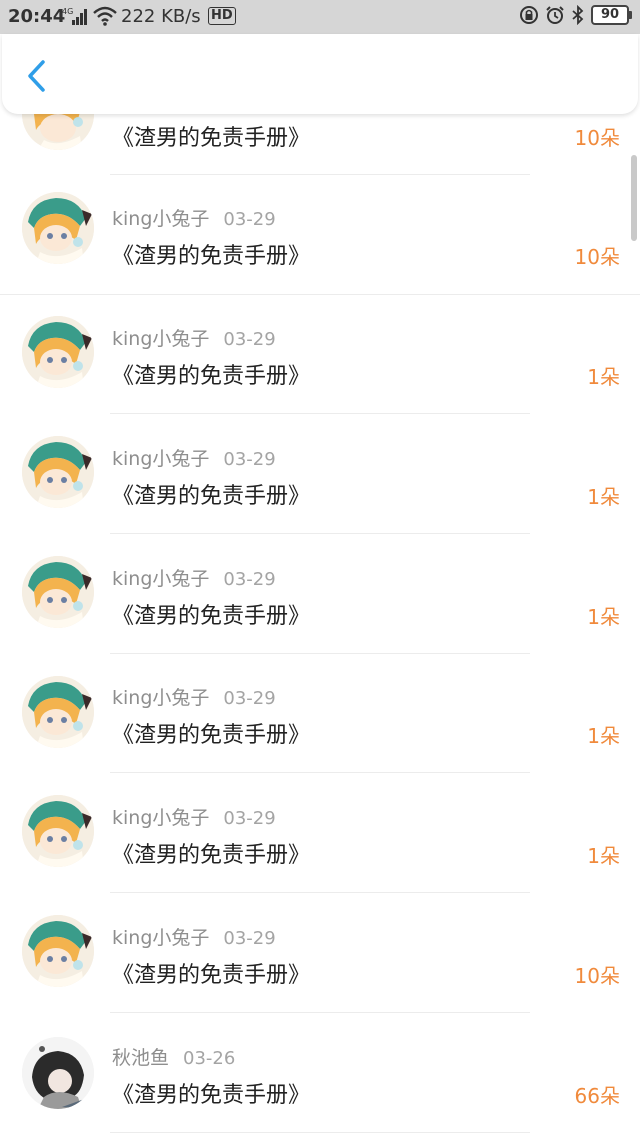 Image resolution: width=640 pixels, height=1138 pixels. Describe the element at coordinates (320, 1073) in the screenshot. I see `list-item: 秋池鱼 03-26 《渣男的免责手册》 66朵` at that location.